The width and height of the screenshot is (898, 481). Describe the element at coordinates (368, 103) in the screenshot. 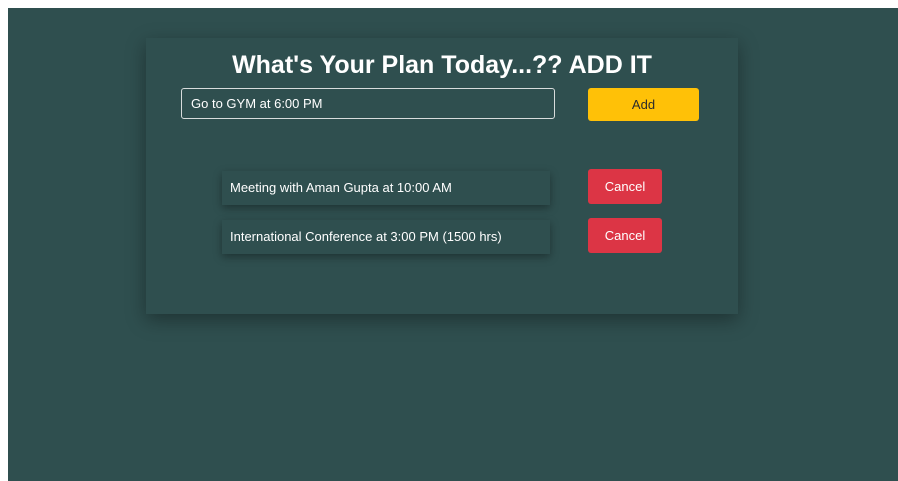

I see `task-input` at that location.